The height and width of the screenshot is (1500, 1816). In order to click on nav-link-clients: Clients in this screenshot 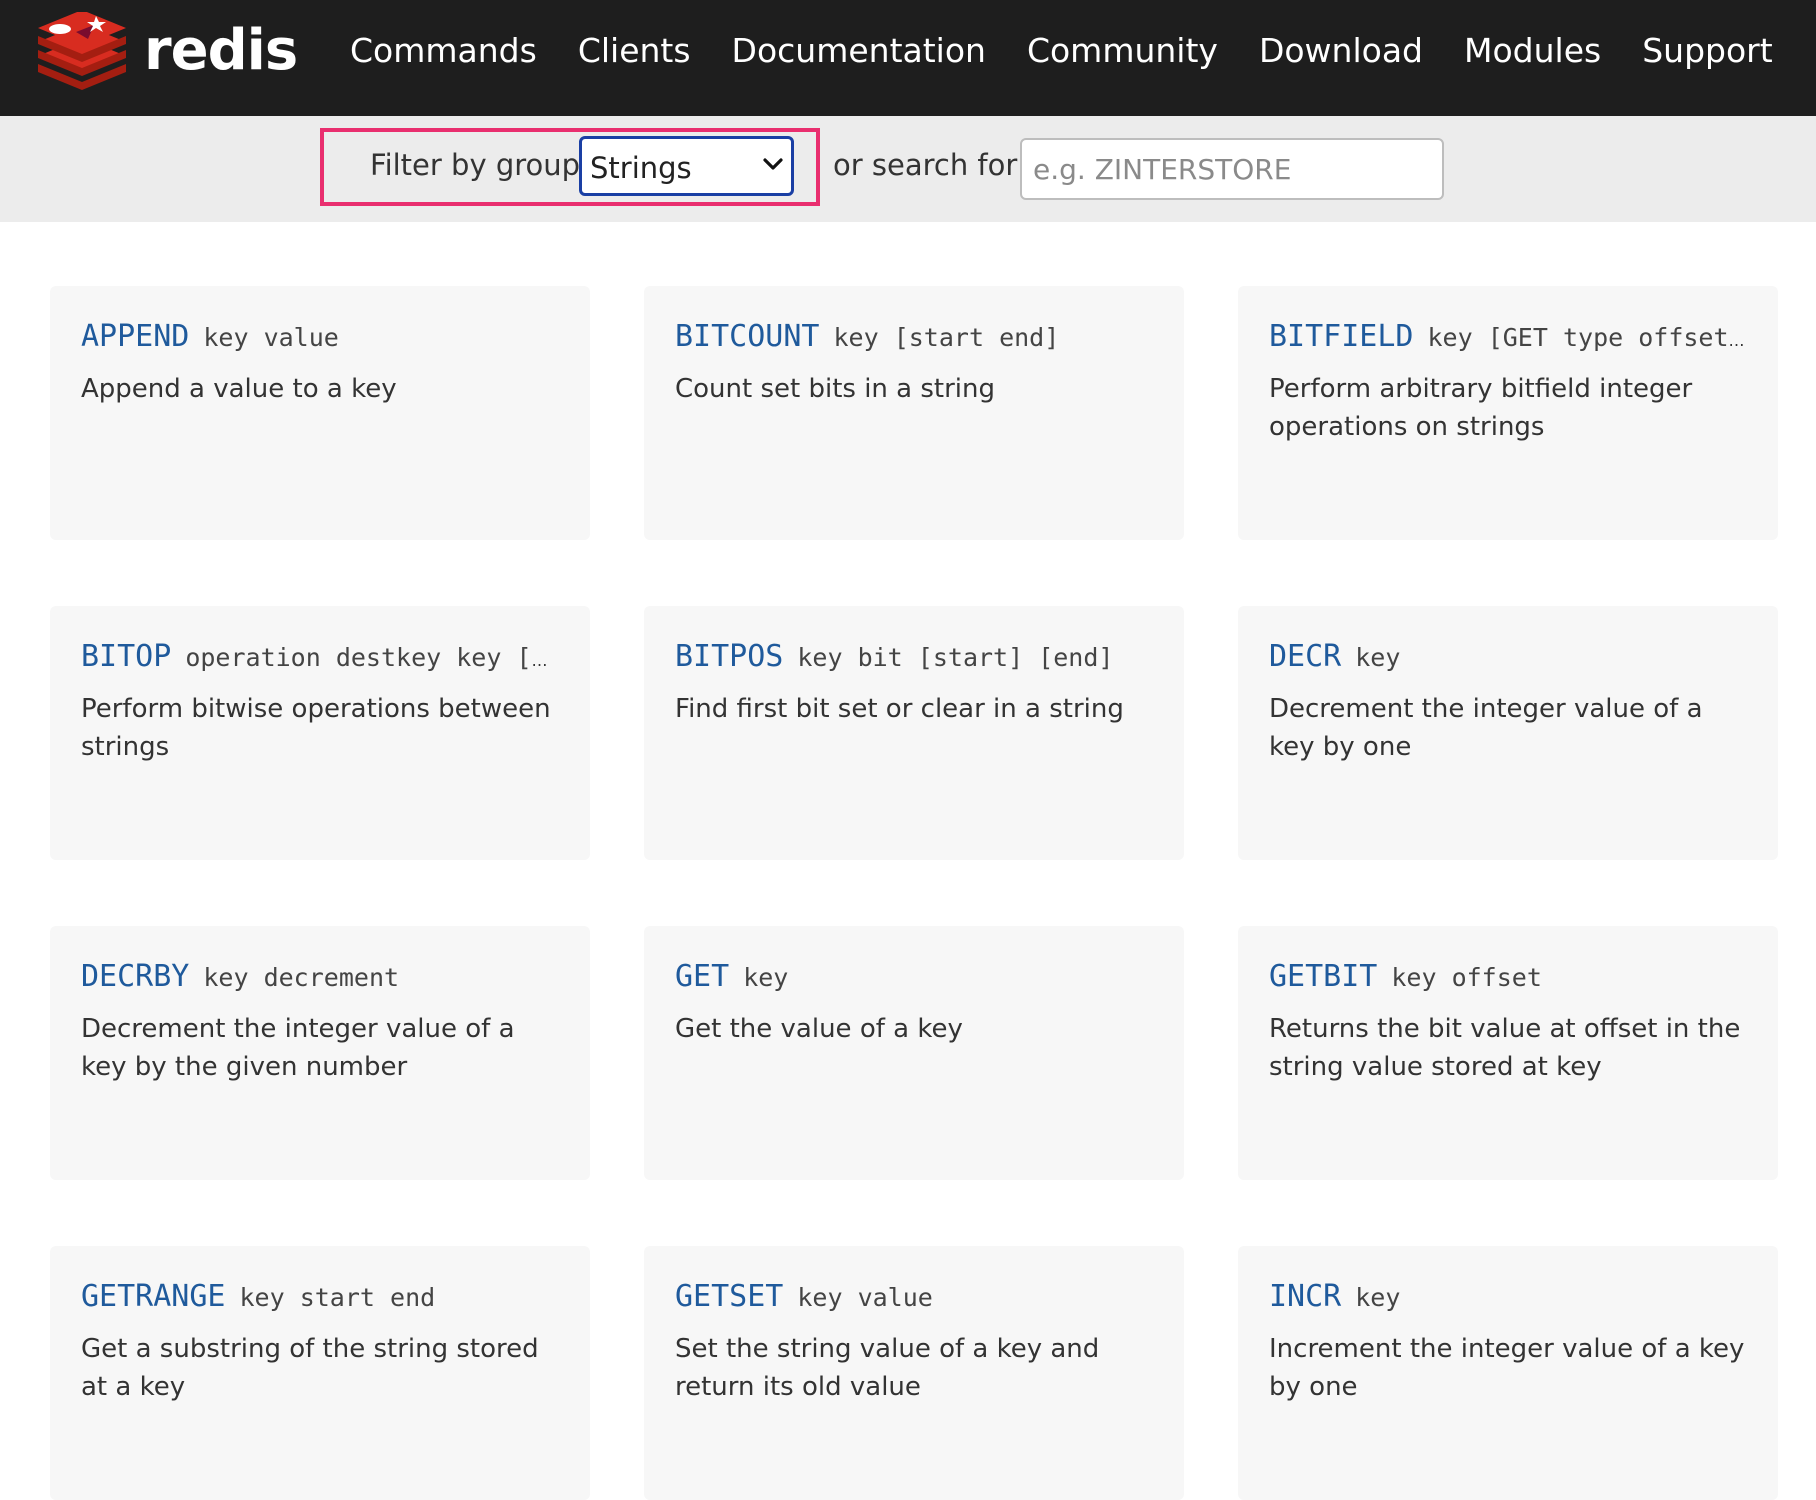, I will do `click(634, 50)`.